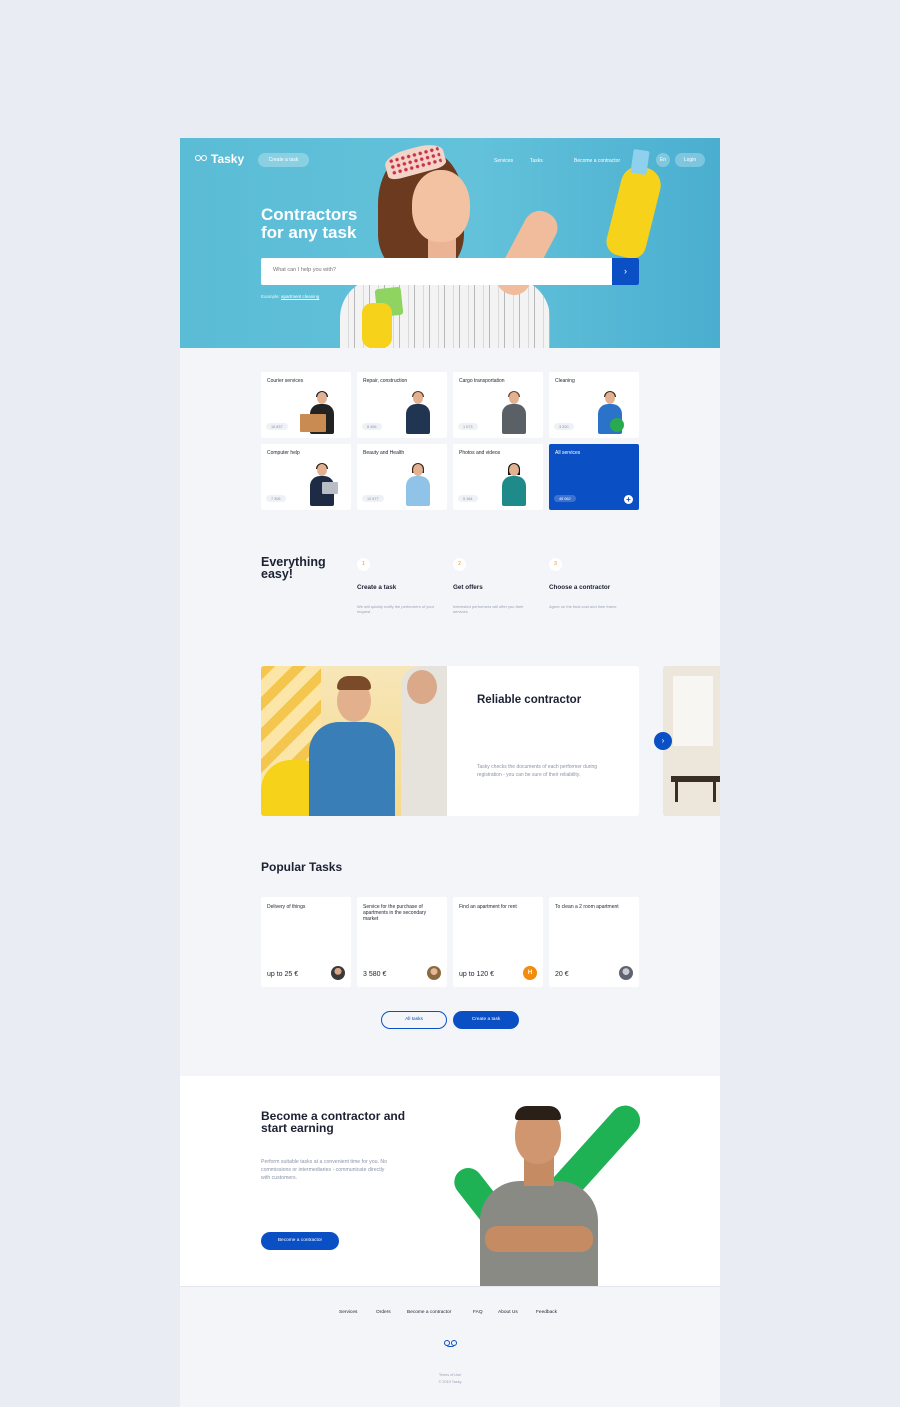 Image resolution: width=900 pixels, height=1407 pixels. I want to click on category-beauty-health: Beauty and Health 12 677, so click(402, 477).